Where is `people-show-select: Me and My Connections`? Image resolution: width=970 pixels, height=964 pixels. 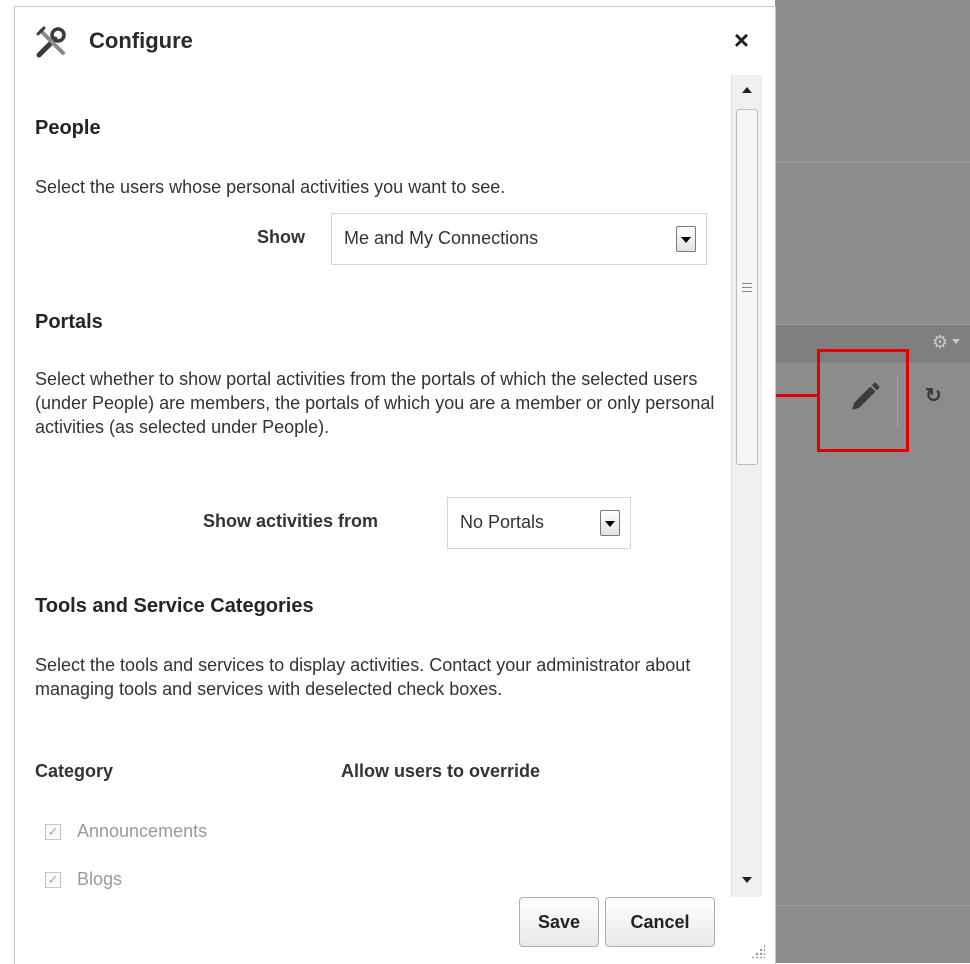
people-show-select: Me and My Connections is located at coordinates (519, 239).